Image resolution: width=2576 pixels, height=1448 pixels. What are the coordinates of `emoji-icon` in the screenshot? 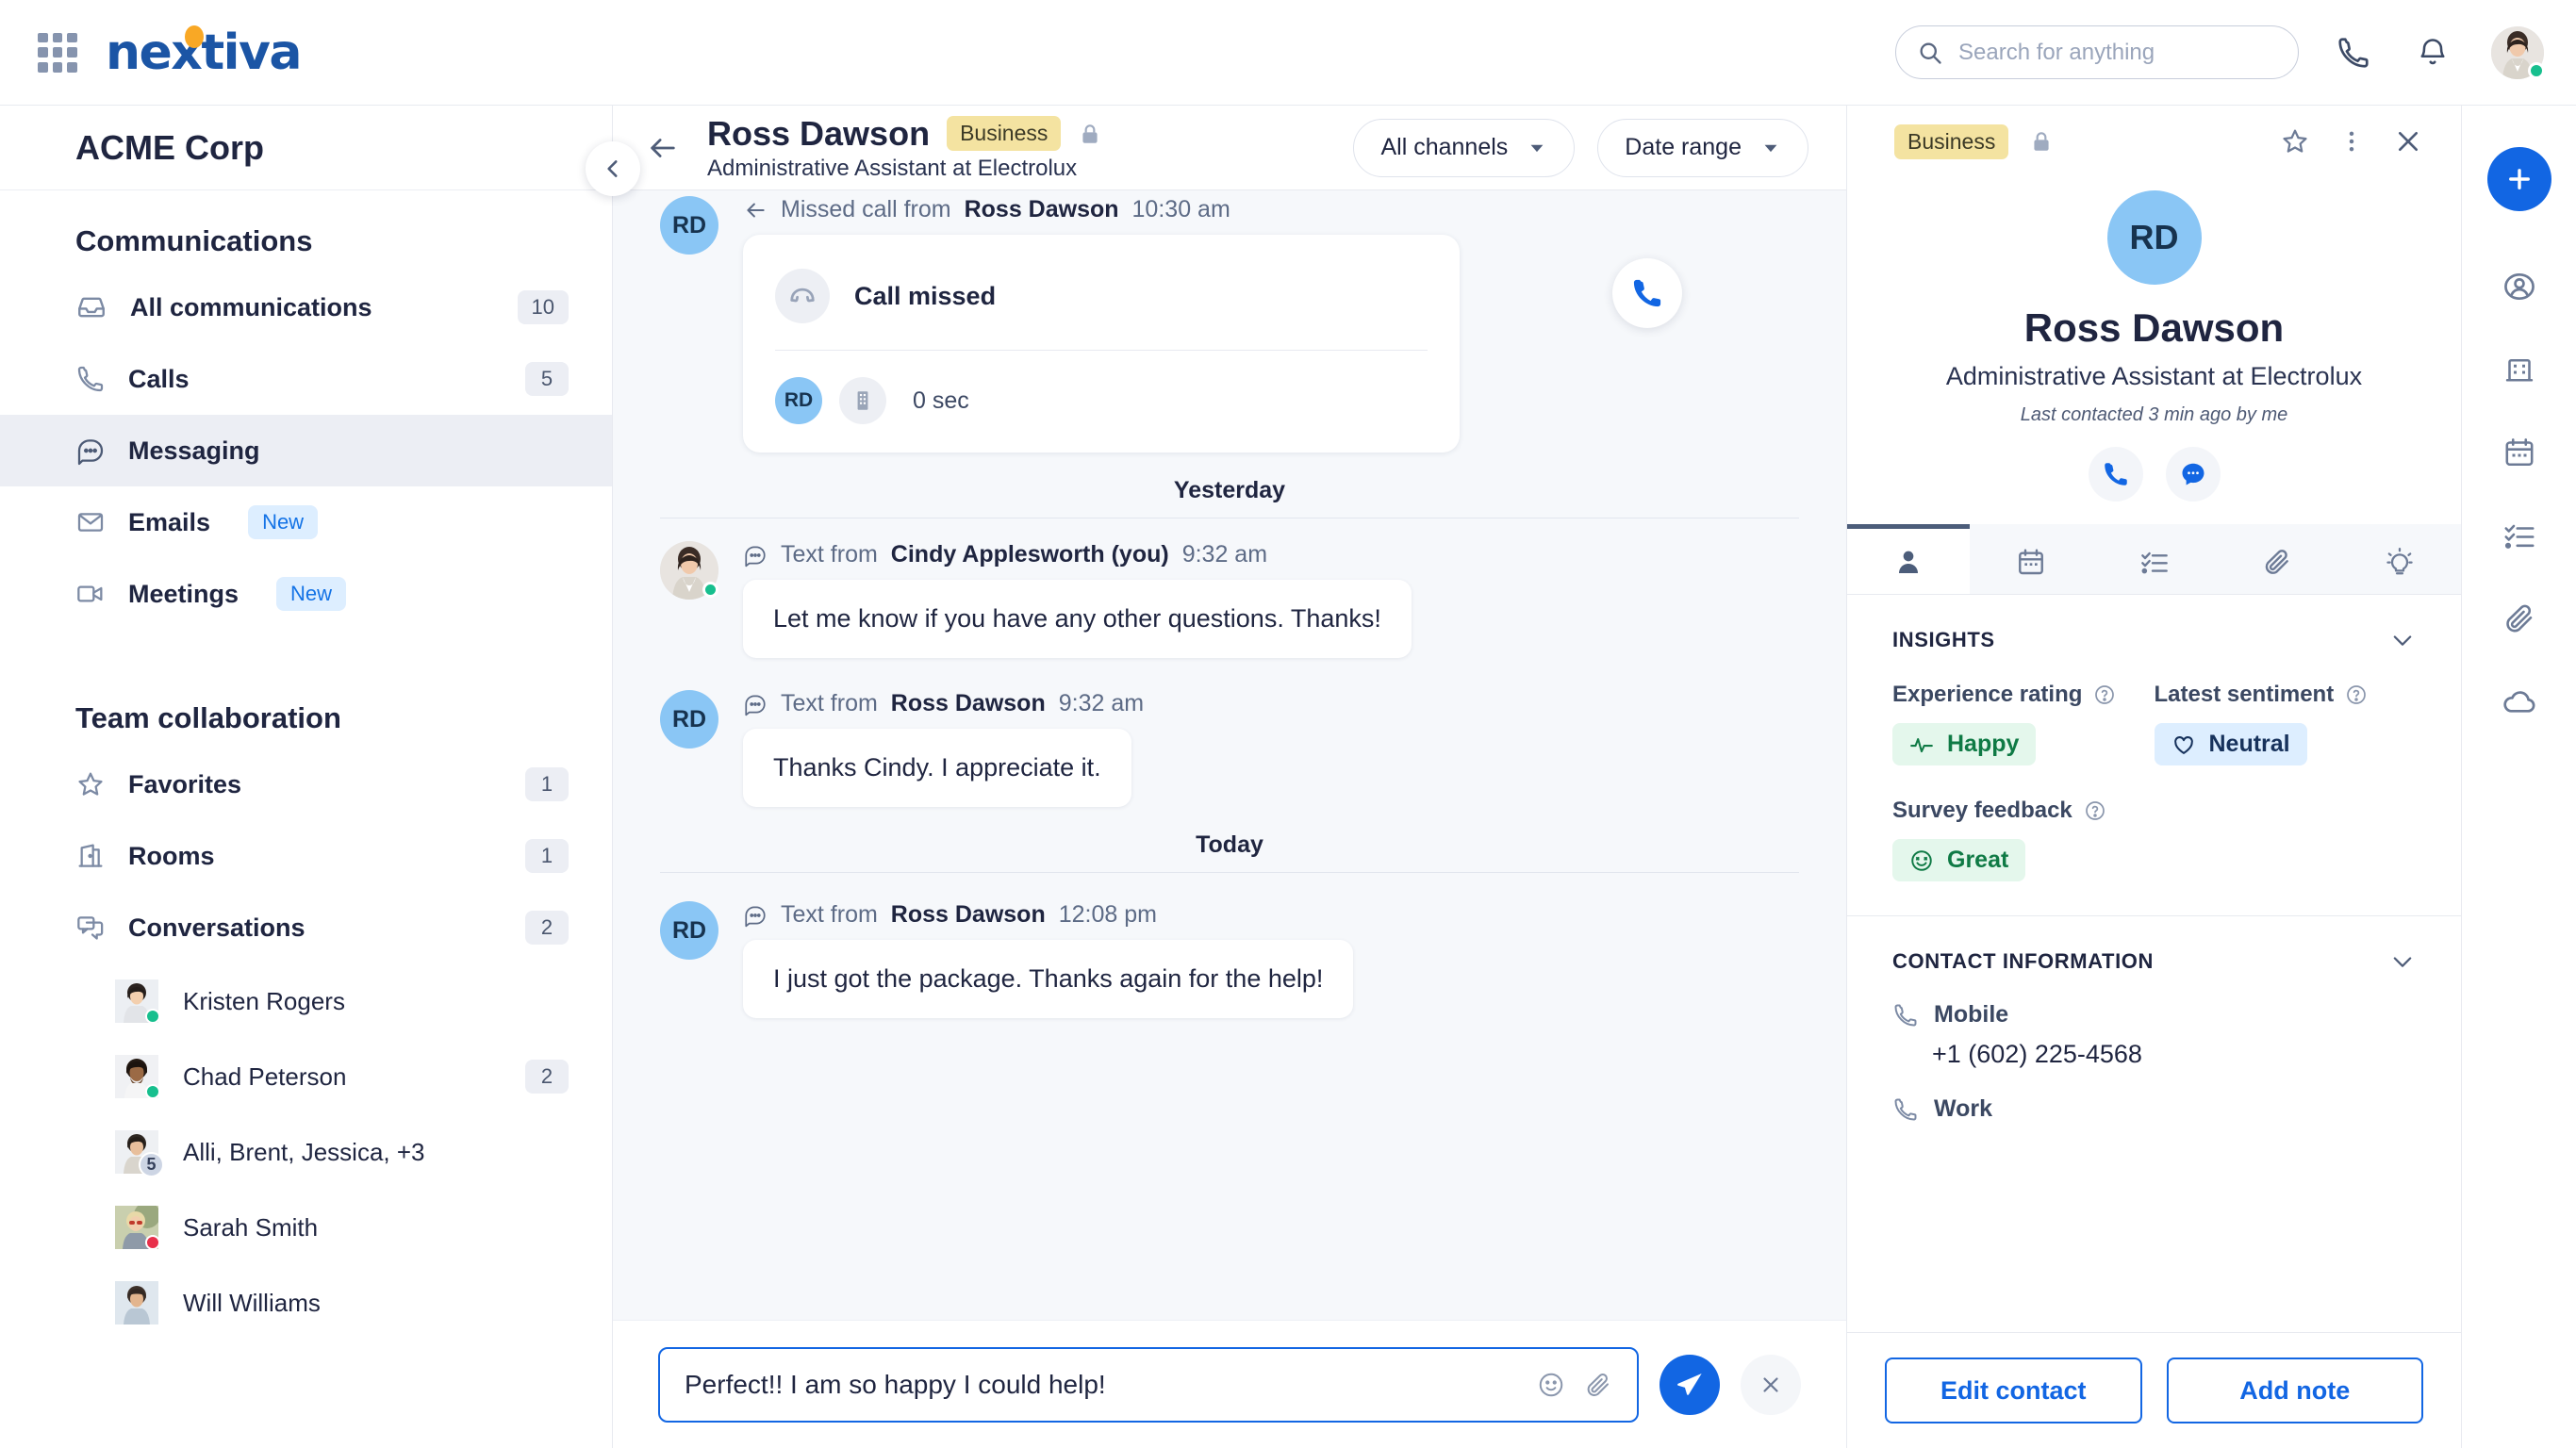 It's located at (1551, 1385).